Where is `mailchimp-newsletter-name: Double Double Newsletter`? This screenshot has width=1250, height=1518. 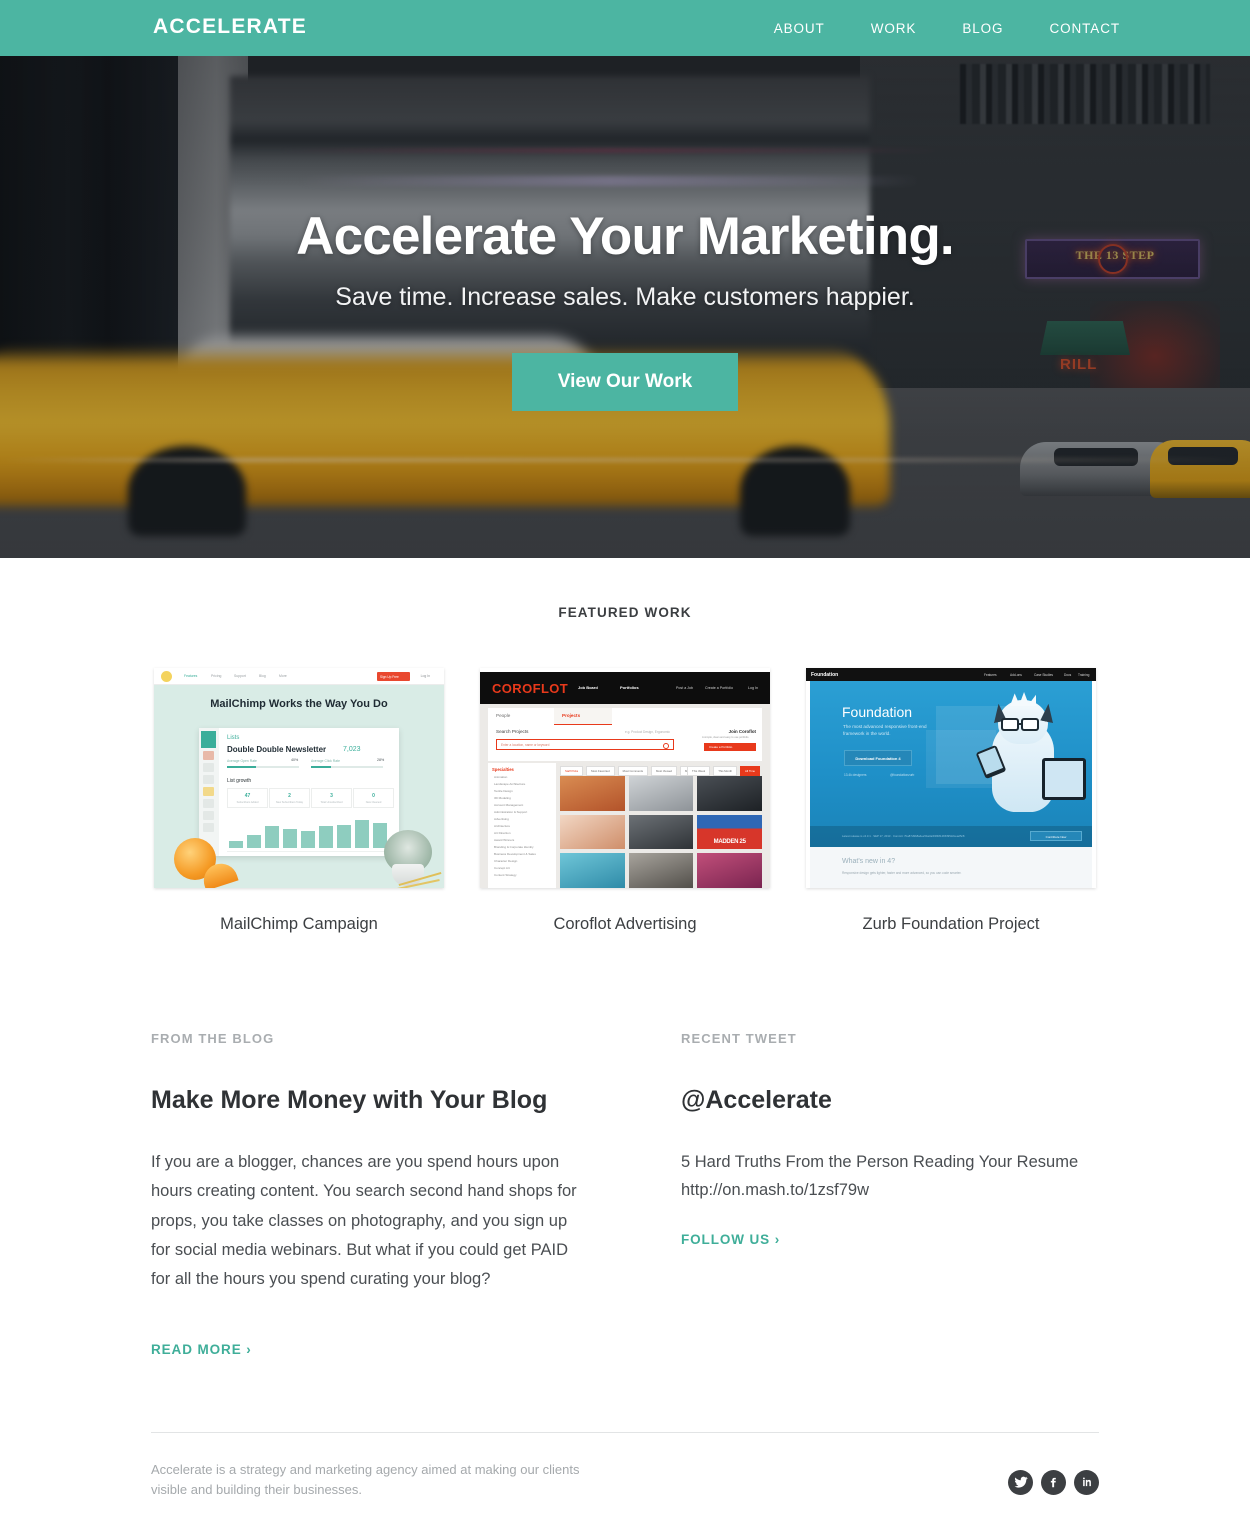
mailchimp-newsletter-name: Double Double Newsletter is located at coordinates (277, 749).